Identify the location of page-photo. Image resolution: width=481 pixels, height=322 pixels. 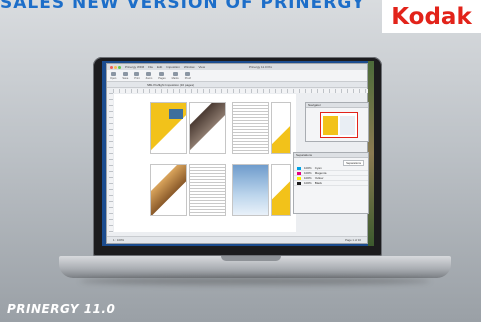
(176, 114).